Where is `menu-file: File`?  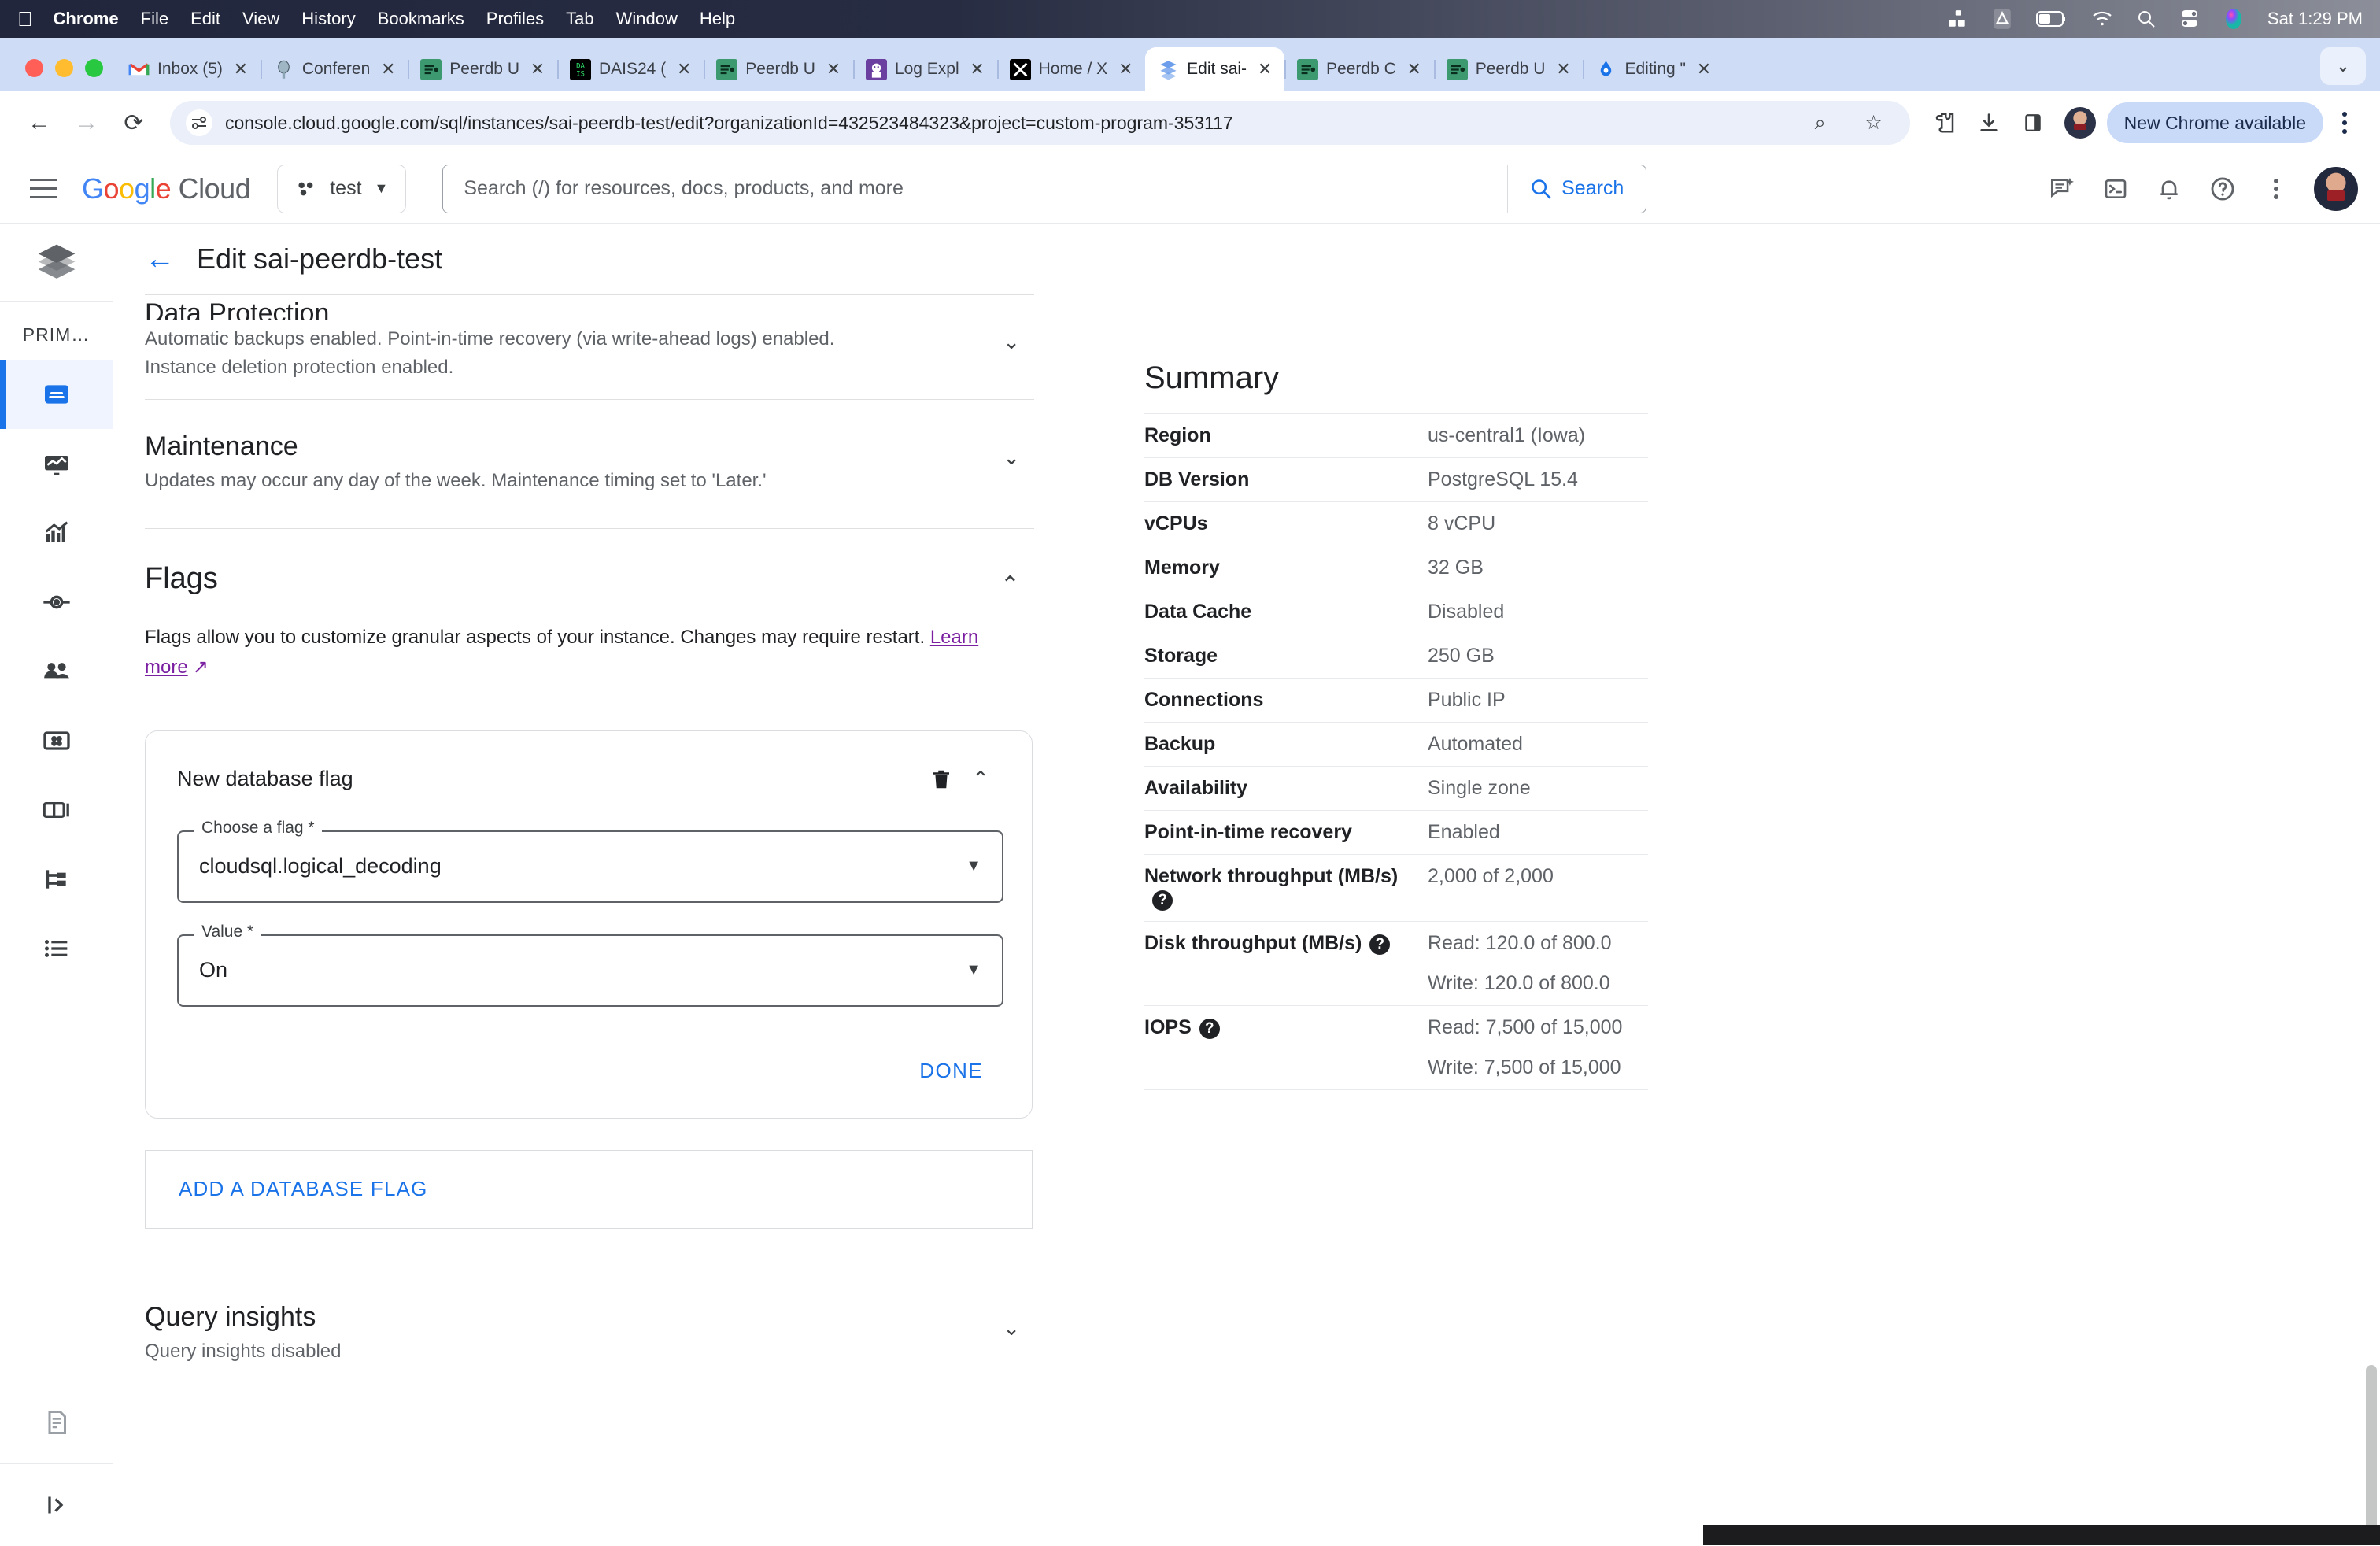
menu-file: File is located at coordinates (154, 19).